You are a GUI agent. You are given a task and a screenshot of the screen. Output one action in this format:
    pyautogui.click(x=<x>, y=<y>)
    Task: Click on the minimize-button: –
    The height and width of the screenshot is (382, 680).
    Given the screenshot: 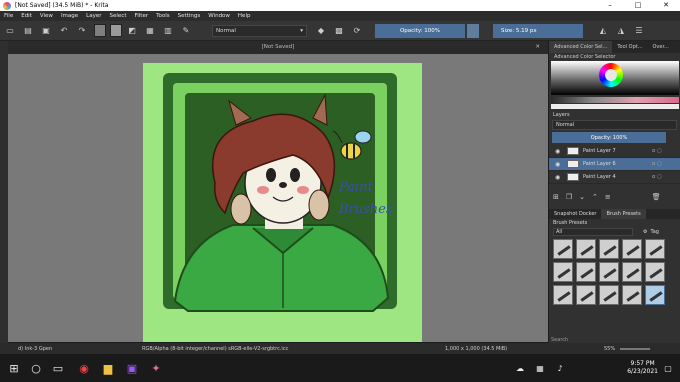 What is the action you would take?
    pyautogui.click(x=610, y=5)
    